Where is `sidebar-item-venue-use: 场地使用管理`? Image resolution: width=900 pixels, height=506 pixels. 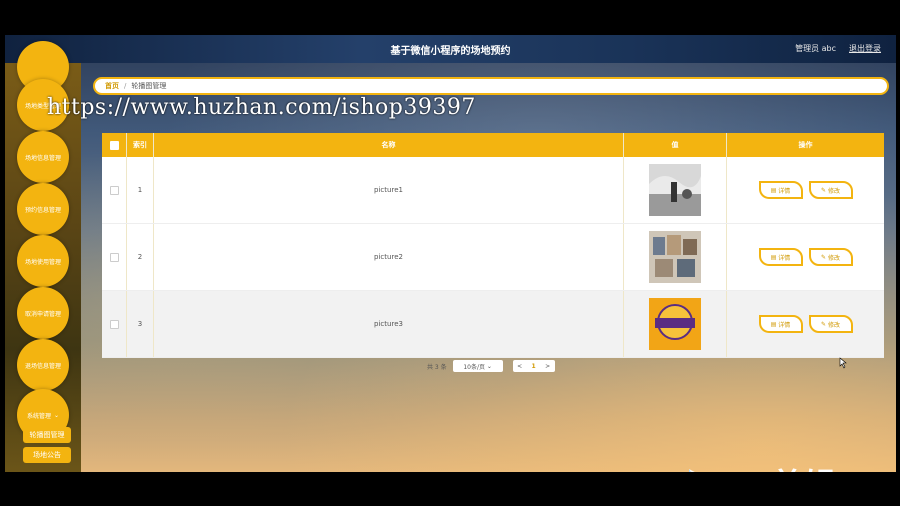
sidebar-item-venue-use: 场地使用管理 is located at coordinates (43, 261).